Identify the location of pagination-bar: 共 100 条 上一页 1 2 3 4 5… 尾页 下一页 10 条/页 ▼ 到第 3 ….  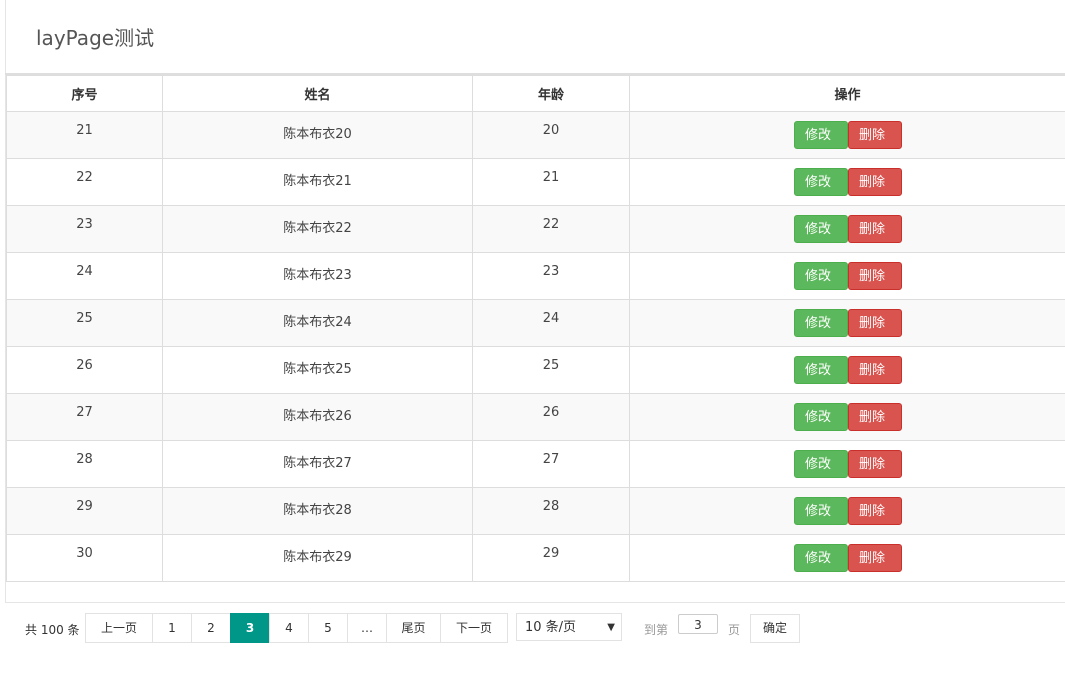
(532, 628).